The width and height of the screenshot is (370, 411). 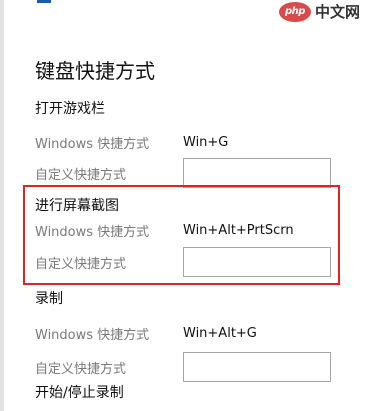 I want to click on windows-shortcut-row: Windows 快捷方式 Win+G, so click(x=183, y=142).